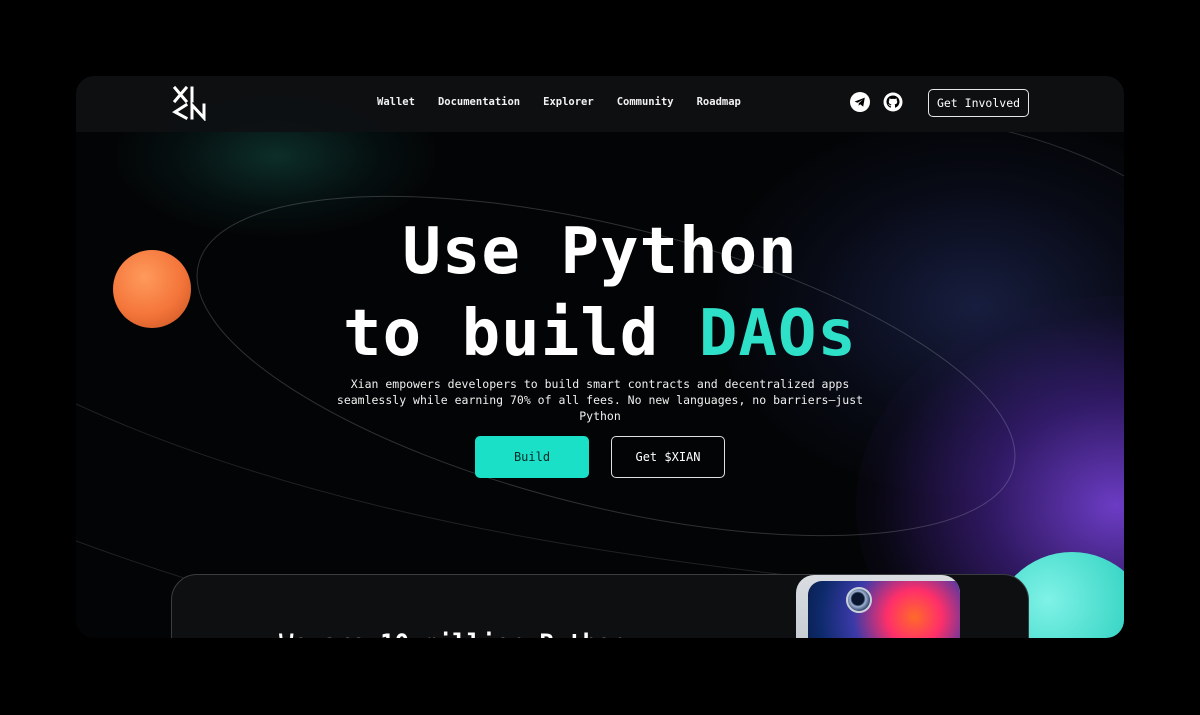 The width and height of the screenshot is (1200, 715). What do you see at coordinates (645, 102) in the screenshot?
I see `nav-link-community: Community` at bounding box center [645, 102].